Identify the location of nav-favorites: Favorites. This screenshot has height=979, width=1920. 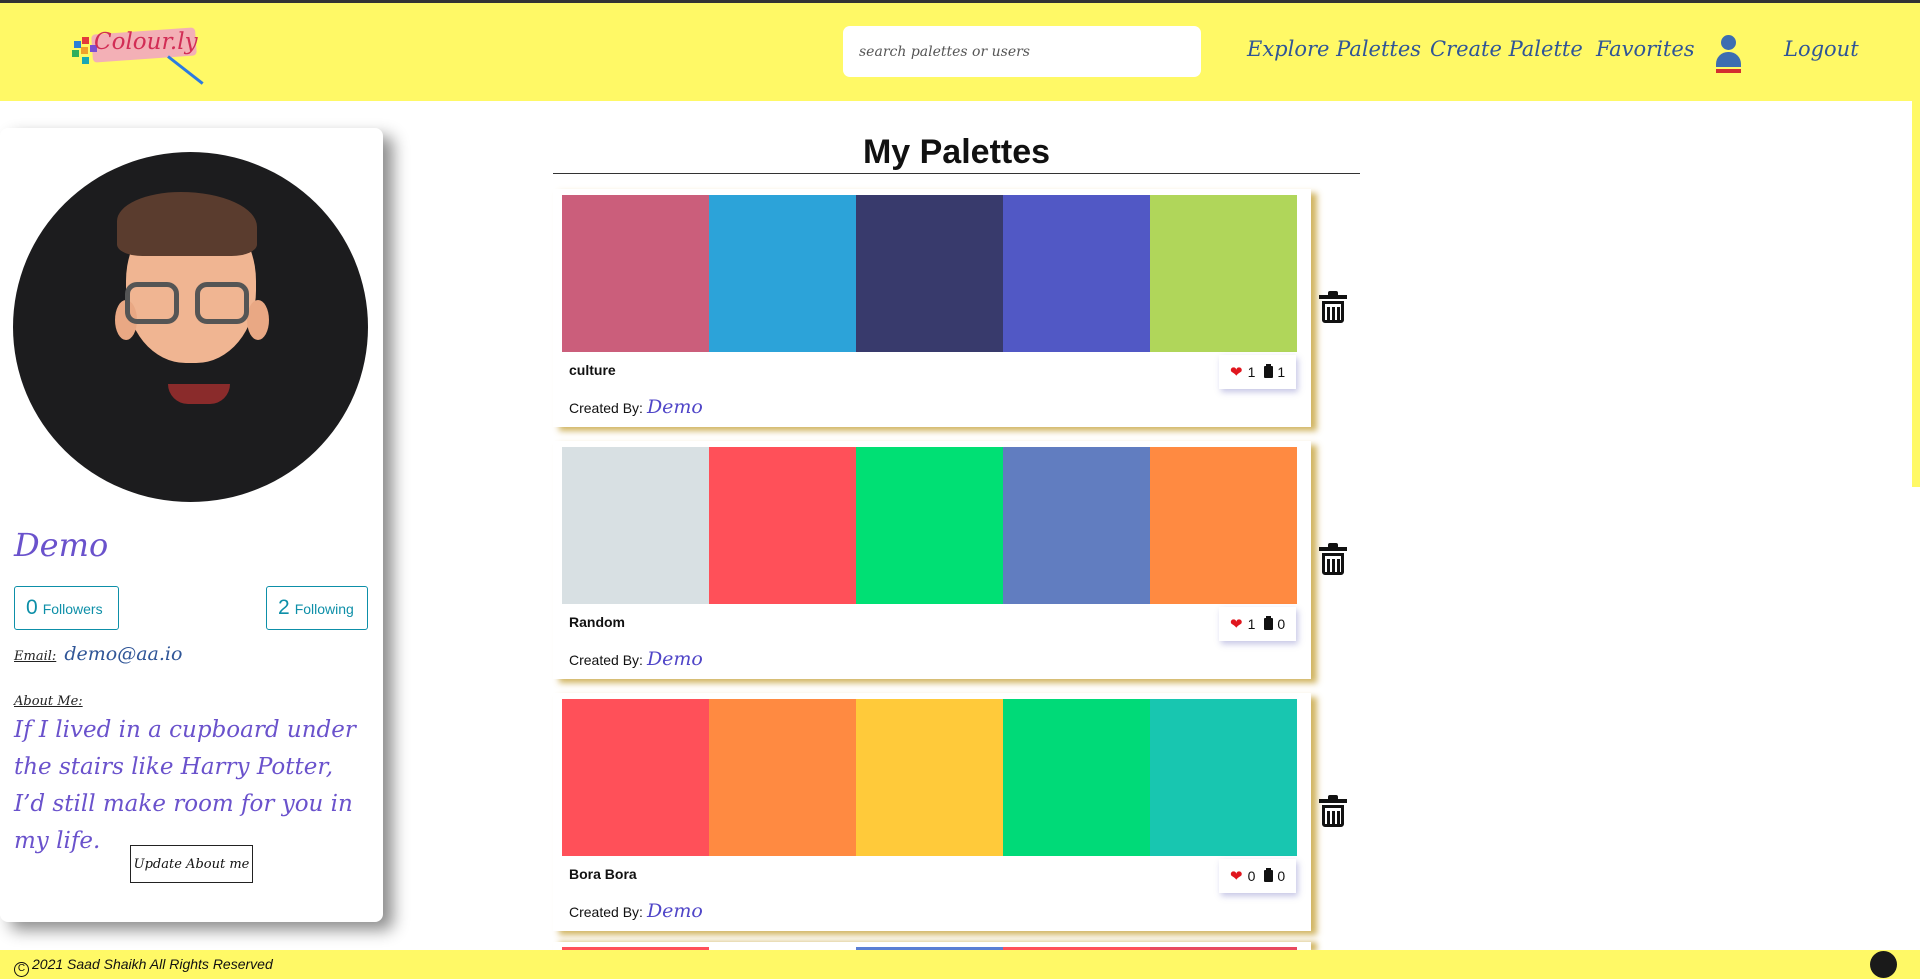
(1645, 49).